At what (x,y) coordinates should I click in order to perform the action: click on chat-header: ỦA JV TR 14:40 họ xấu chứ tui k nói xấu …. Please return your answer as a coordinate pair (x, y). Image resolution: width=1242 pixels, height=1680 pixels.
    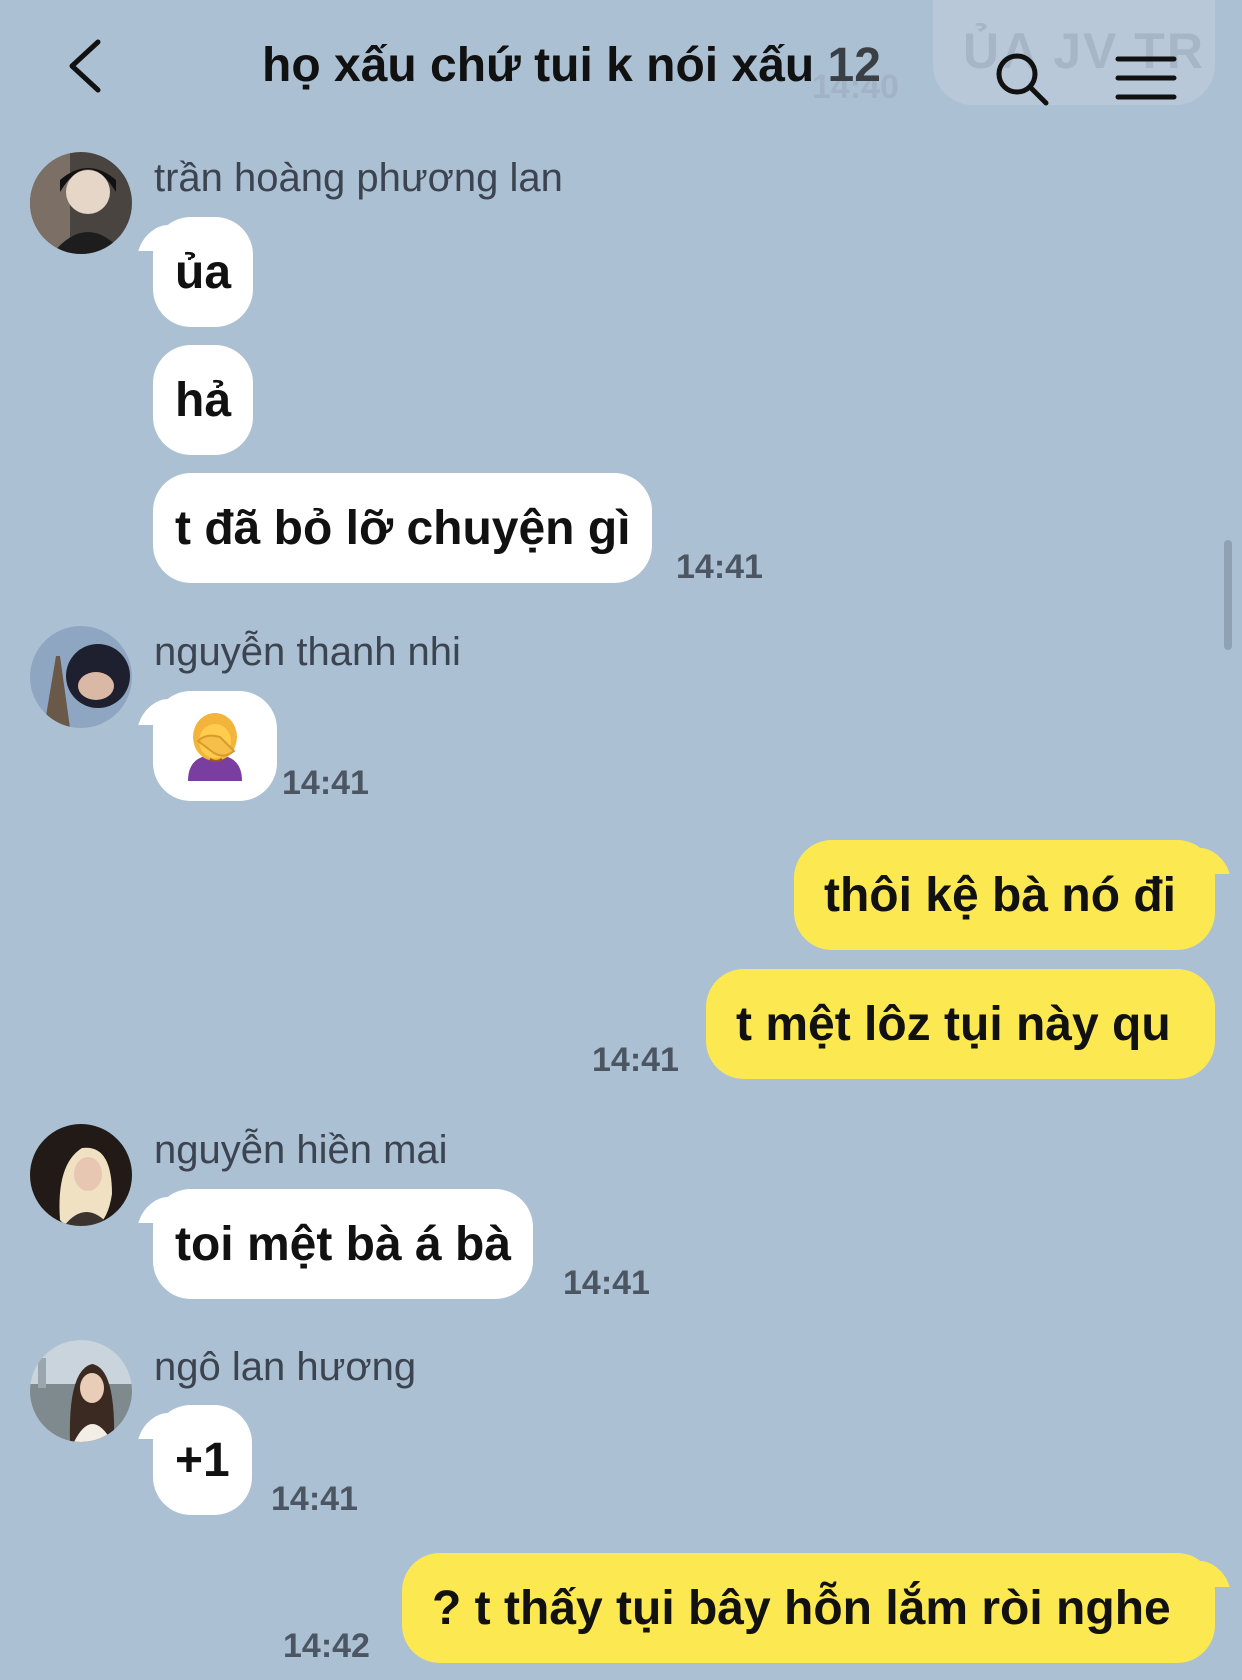
    Looking at the image, I should click on (621, 67).